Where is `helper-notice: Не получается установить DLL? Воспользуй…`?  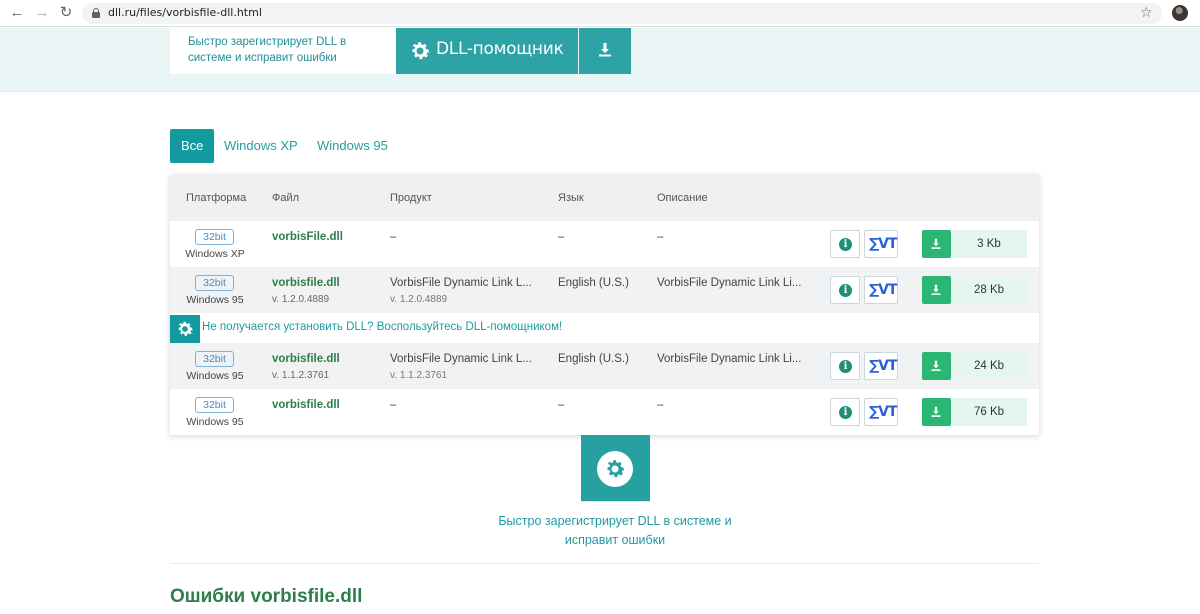 helper-notice: Не получается установить DLL? Воспользуй… is located at coordinates (604, 328).